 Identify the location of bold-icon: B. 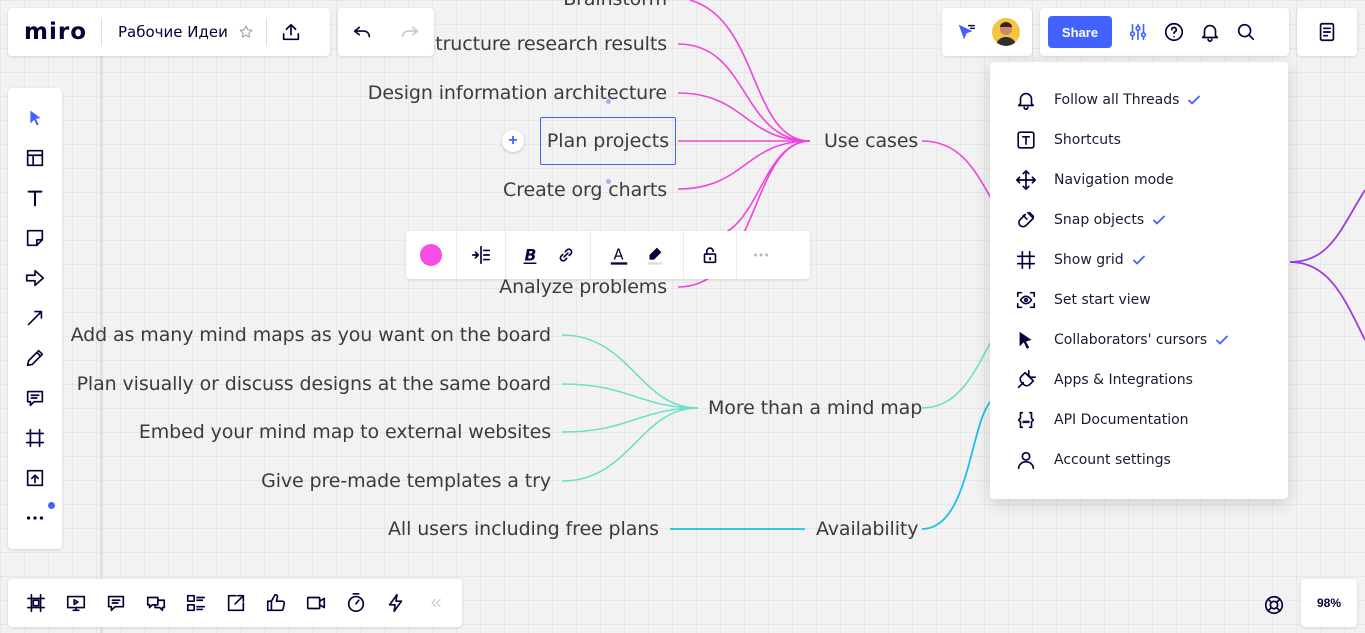
(530, 255).